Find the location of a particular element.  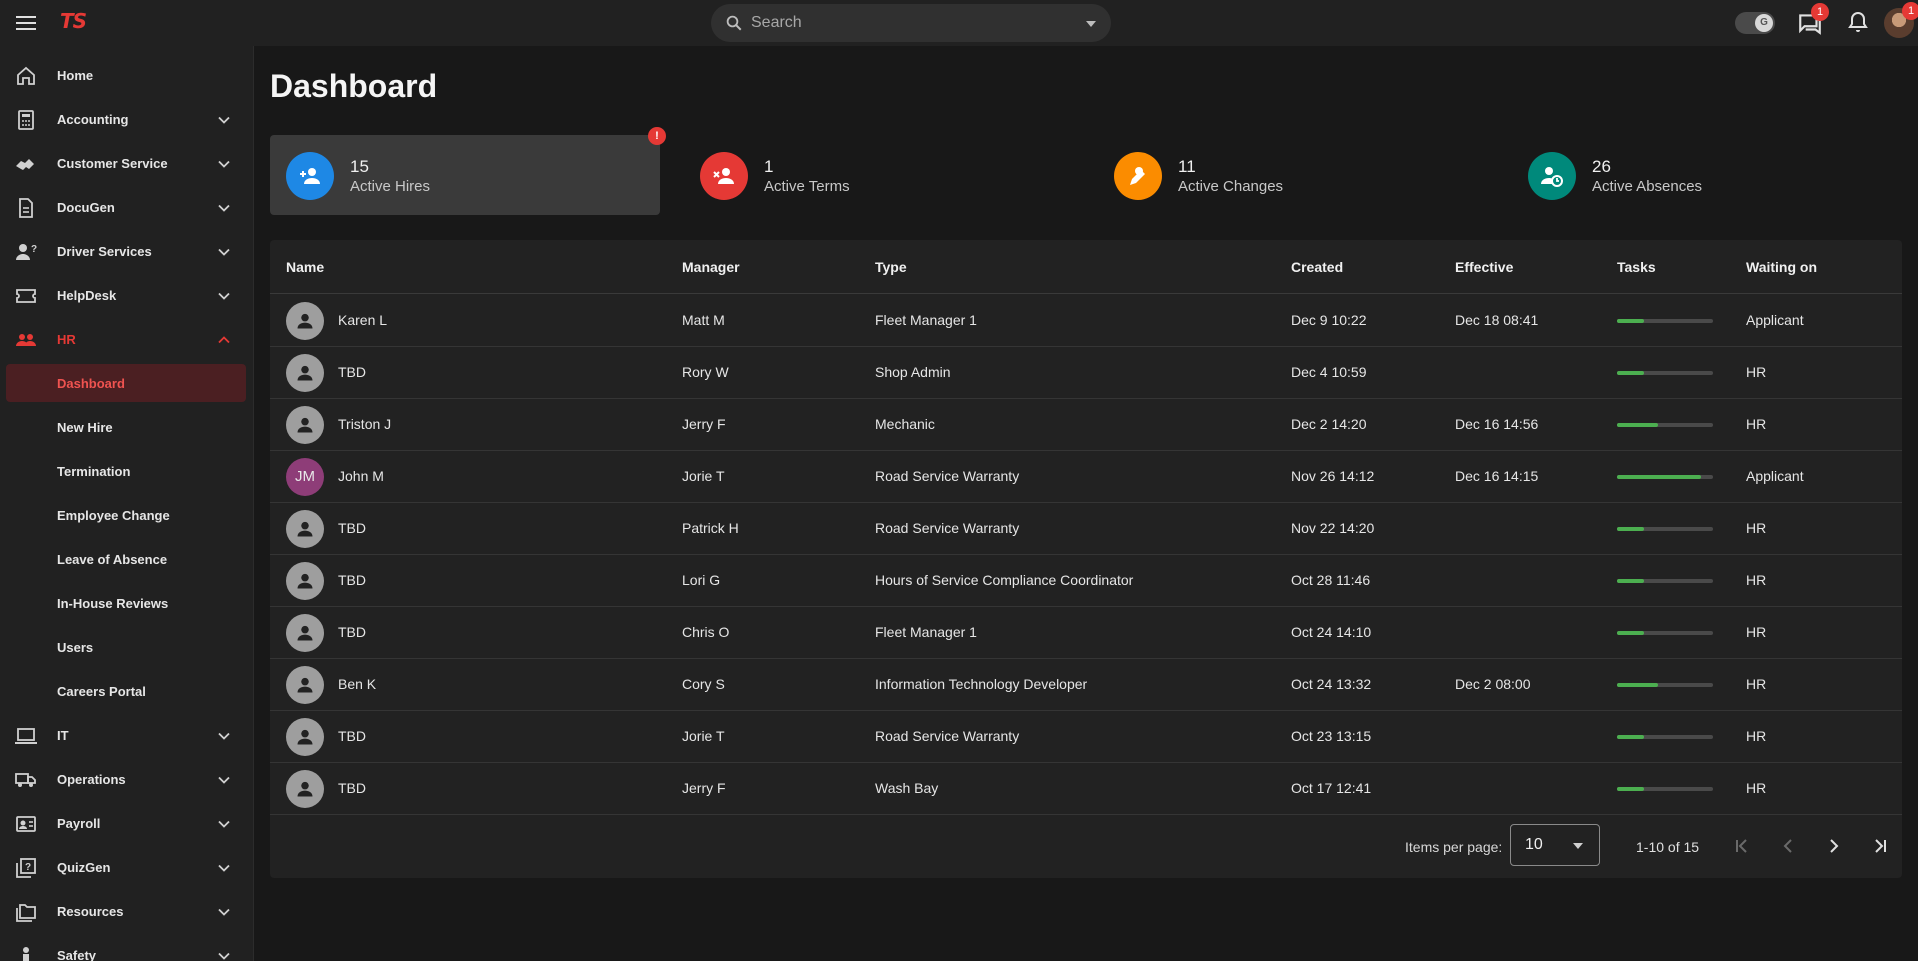

sidebar-item-safety: Safety is located at coordinates (126, 947).